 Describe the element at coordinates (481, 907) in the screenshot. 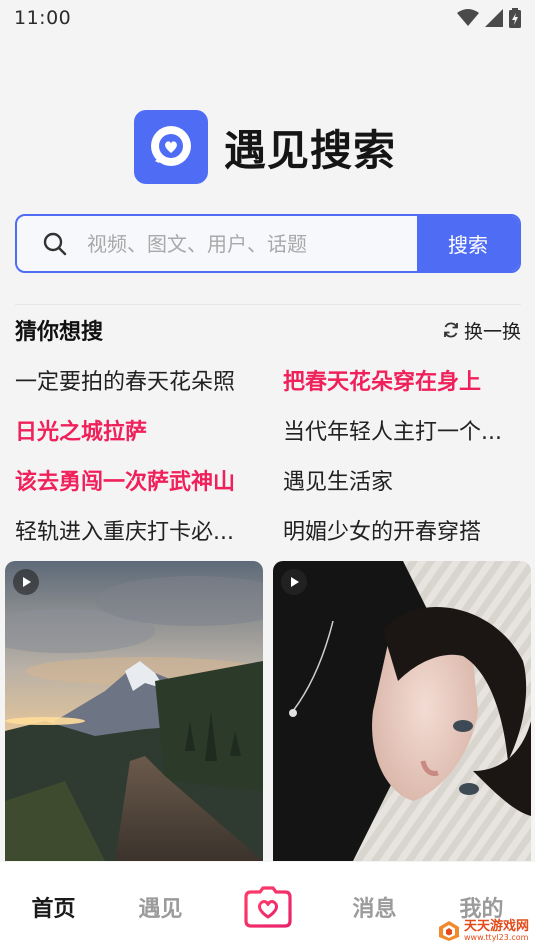

I see `tab-profile: 我的` at that location.